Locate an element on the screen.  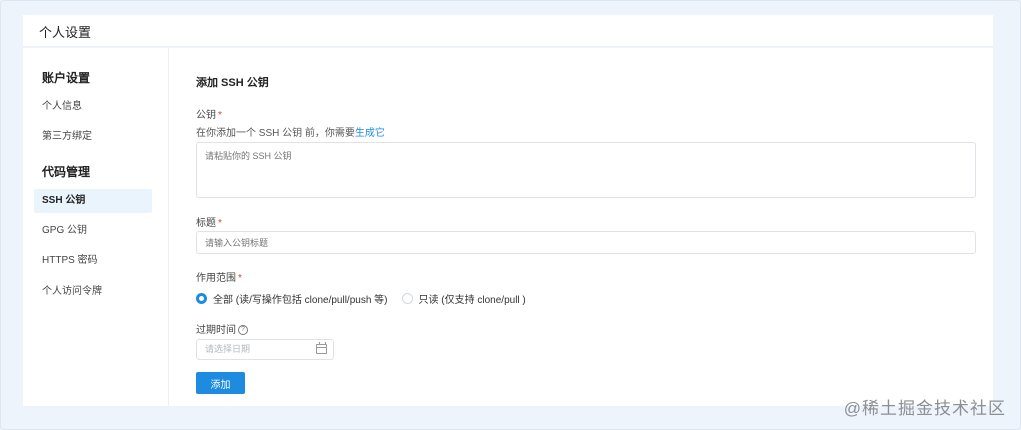
sidebar-heading-code: 代码管理 is located at coordinates (66, 172).